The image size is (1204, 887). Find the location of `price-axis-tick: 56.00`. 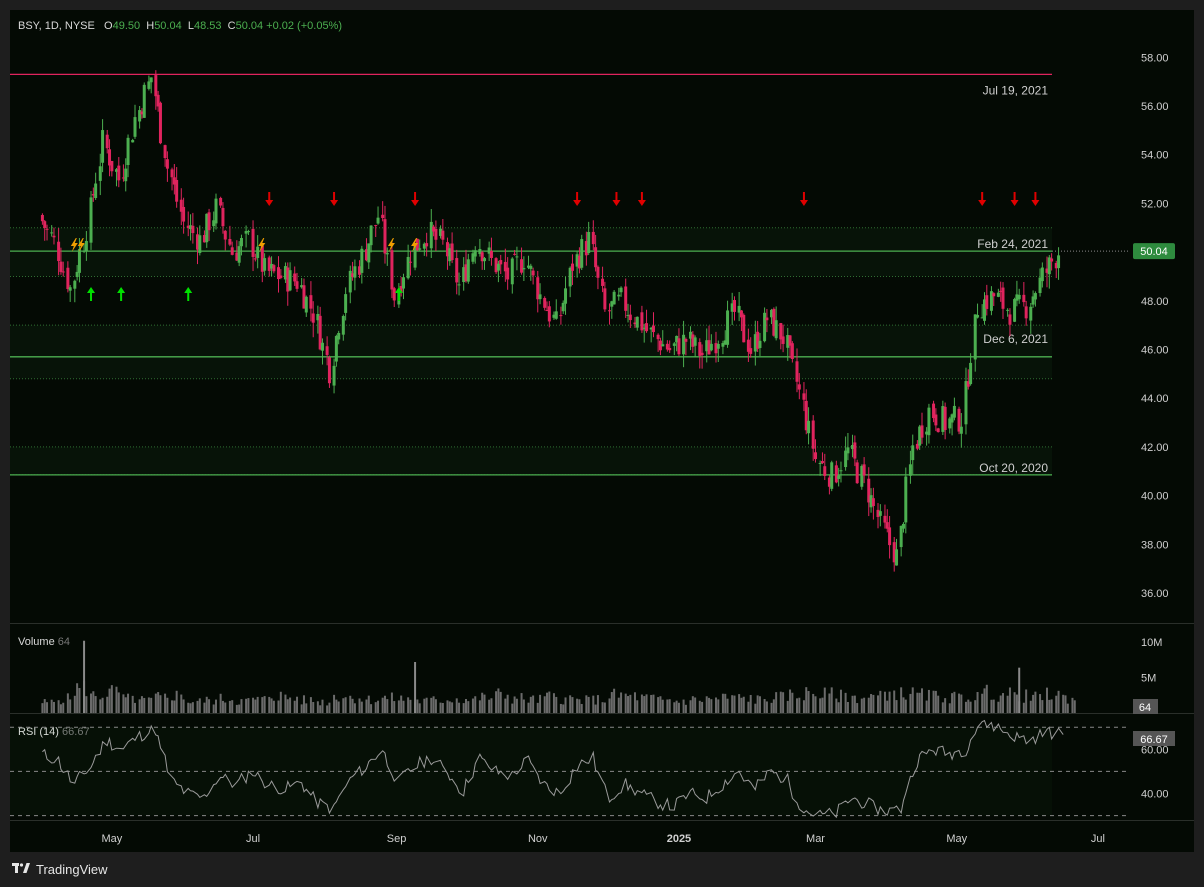

price-axis-tick: 56.00 is located at coordinates (1155, 107).